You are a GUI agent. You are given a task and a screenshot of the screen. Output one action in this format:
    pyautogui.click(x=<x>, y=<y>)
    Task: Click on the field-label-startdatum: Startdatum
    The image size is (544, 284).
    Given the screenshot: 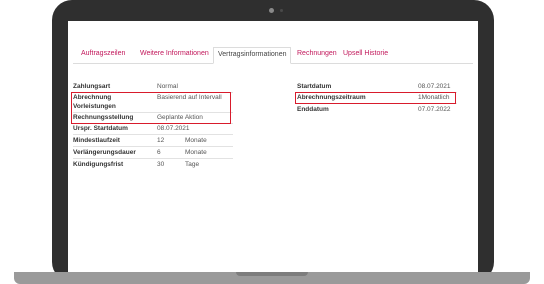 What is the action you would take?
    pyautogui.click(x=314, y=86)
    